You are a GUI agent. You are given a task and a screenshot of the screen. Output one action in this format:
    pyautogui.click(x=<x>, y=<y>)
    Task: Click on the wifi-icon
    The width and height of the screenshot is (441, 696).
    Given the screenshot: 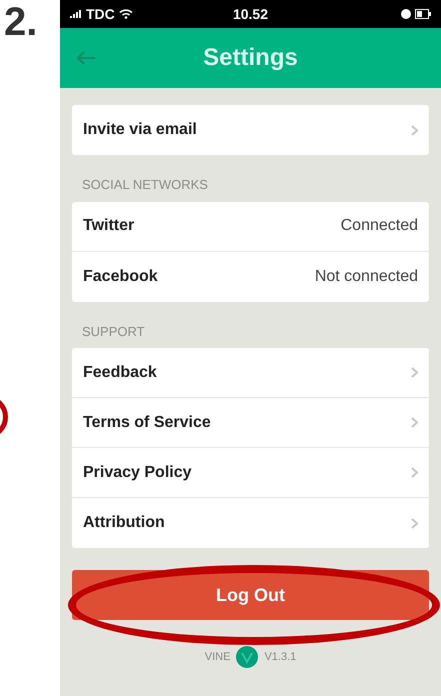 What is the action you would take?
    pyautogui.click(x=125, y=14)
    